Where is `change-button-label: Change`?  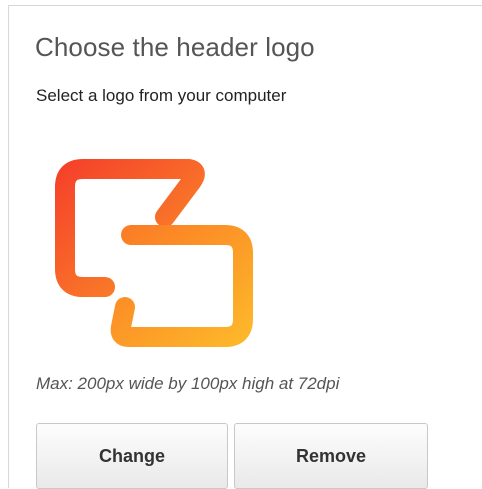
change-button-label: Change is located at coordinates (131, 455).